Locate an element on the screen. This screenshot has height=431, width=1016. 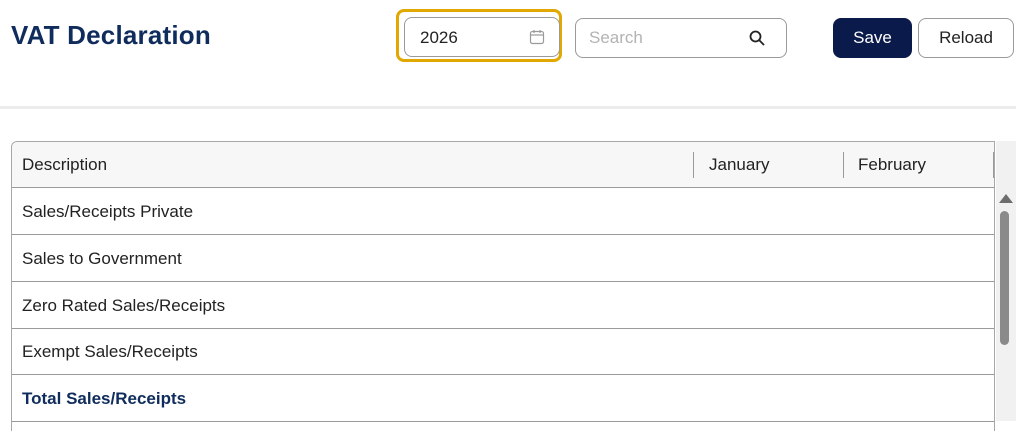
row-label: Exempt Sales/Receipts is located at coordinates (110, 351).